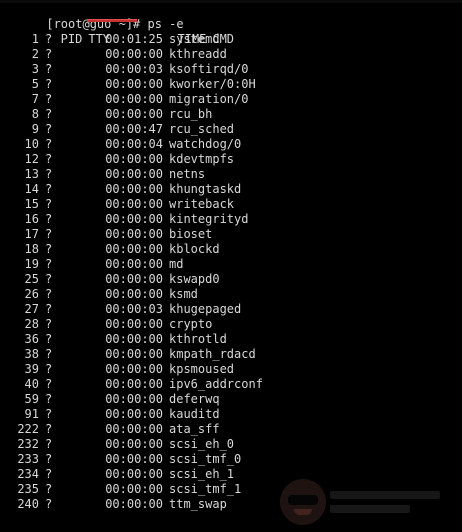 The height and width of the screenshot is (532, 462). What do you see at coordinates (191, 234) in the screenshot?
I see `process-cmd: bioset` at bounding box center [191, 234].